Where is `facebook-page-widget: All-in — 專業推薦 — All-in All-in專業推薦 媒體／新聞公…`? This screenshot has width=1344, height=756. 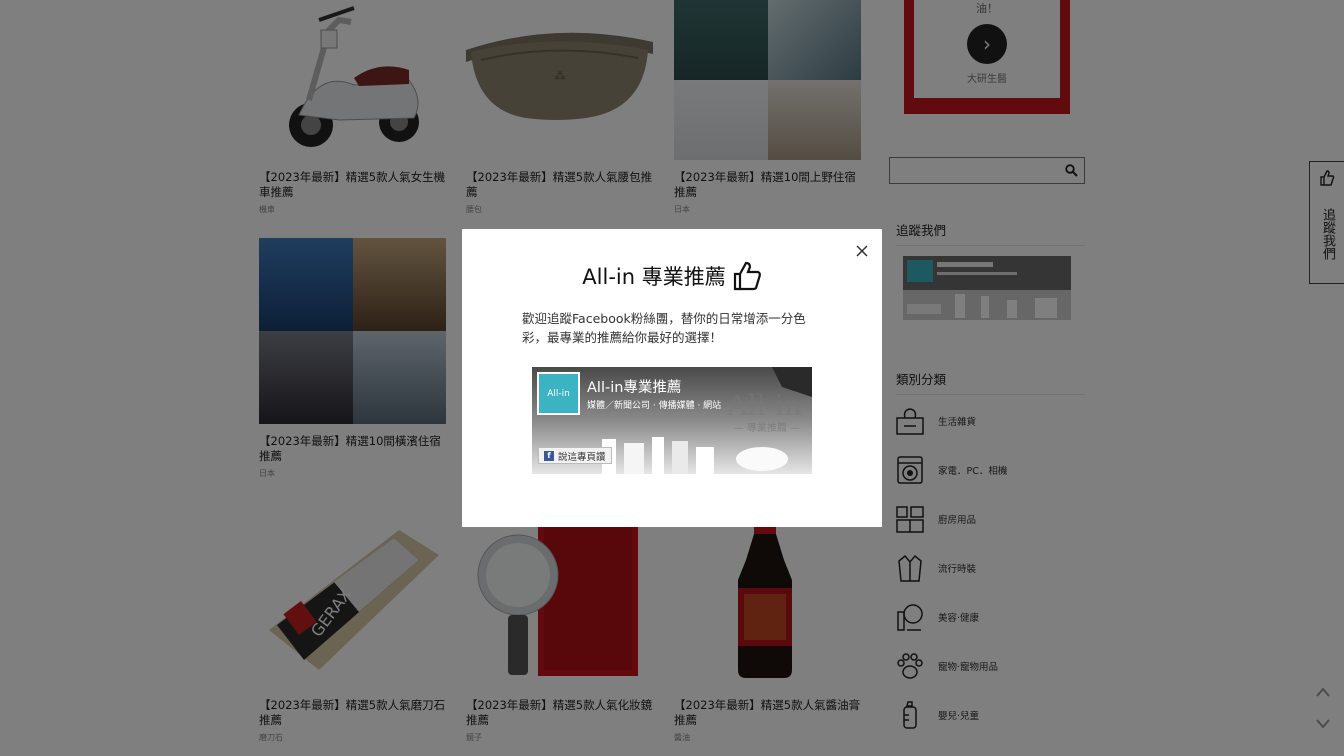 facebook-page-widget: All-in — 專業推薦 — All-in All-in專業推薦 媒體／新聞公… is located at coordinates (672, 420).